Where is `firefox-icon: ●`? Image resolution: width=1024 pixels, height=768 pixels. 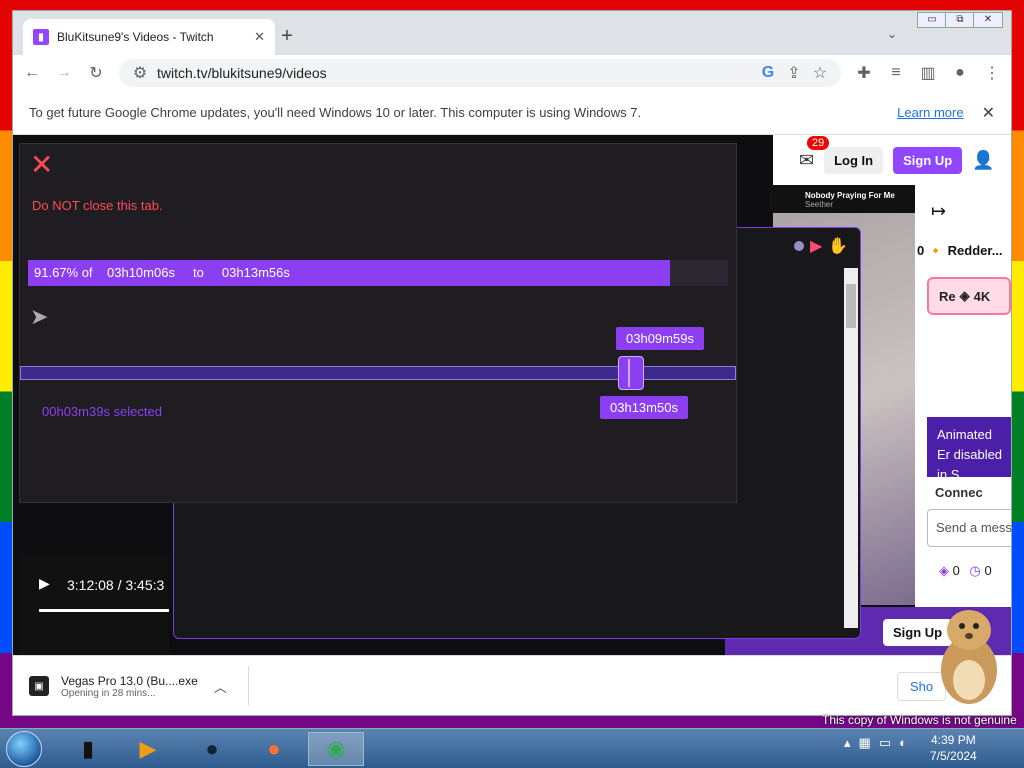 firefox-icon: ● is located at coordinates (274, 748).